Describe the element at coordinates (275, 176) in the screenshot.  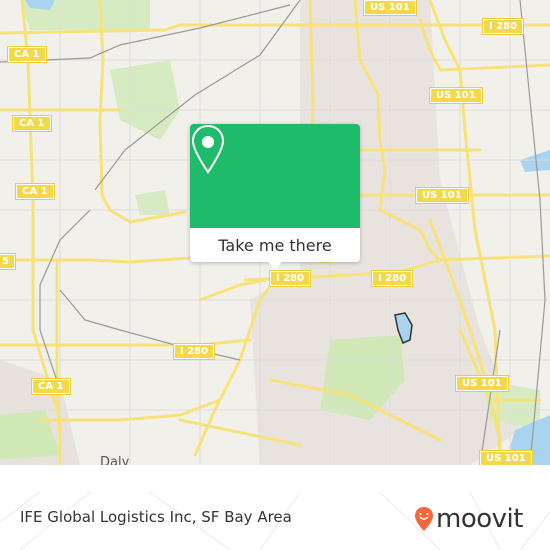
I see `popup-header` at that location.